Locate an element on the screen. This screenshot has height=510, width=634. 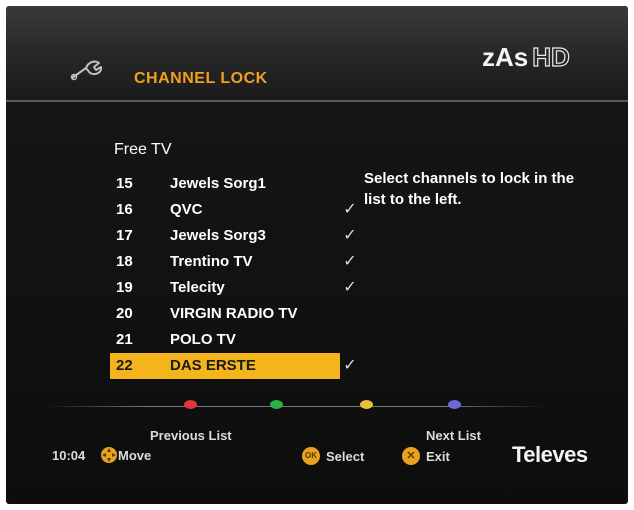
channel-name: VIRGIN RADIO TV is located at coordinates (234, 313).